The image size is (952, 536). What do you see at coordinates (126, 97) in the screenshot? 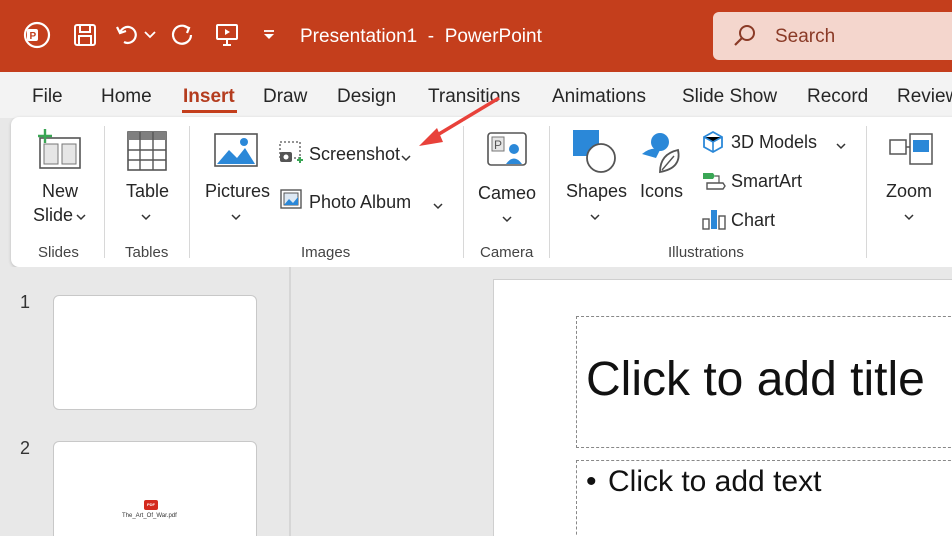
I see `tab-home: Home` at bounding box center [126, 97].